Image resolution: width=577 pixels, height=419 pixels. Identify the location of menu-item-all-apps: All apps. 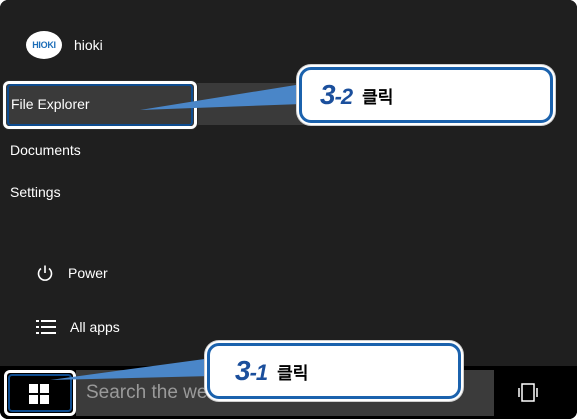
(78, 327).